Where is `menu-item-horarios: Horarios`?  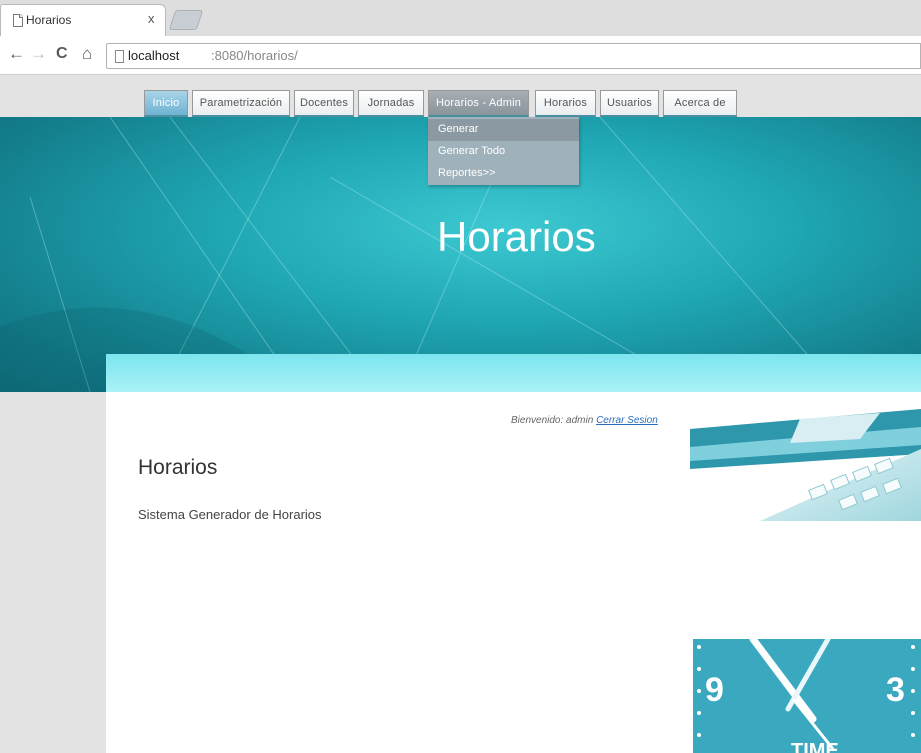 menu-item-horarios: Horarios is located at coordinates (565, 103).